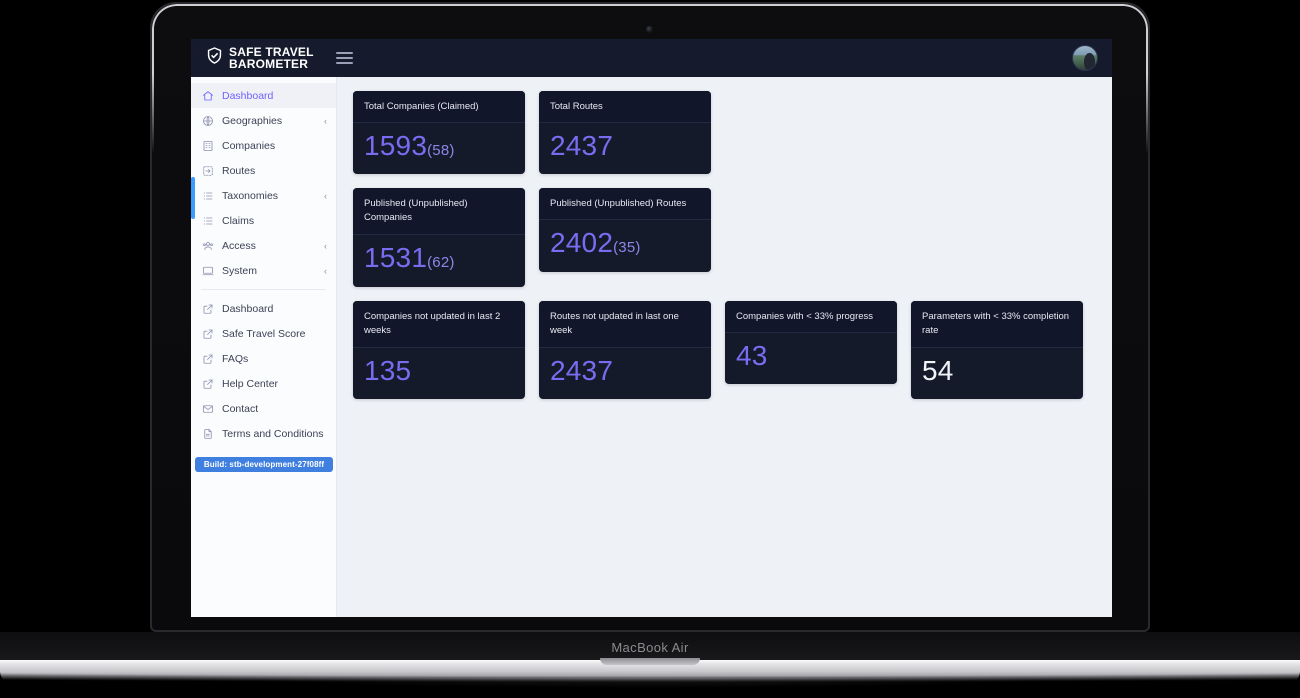 This screenshot has width=1300, height=698. Describe the element at coordinates (439, 350) in the screenshot. I see `stat-card: Companies not updated in last 2 weeks 135` at that location.